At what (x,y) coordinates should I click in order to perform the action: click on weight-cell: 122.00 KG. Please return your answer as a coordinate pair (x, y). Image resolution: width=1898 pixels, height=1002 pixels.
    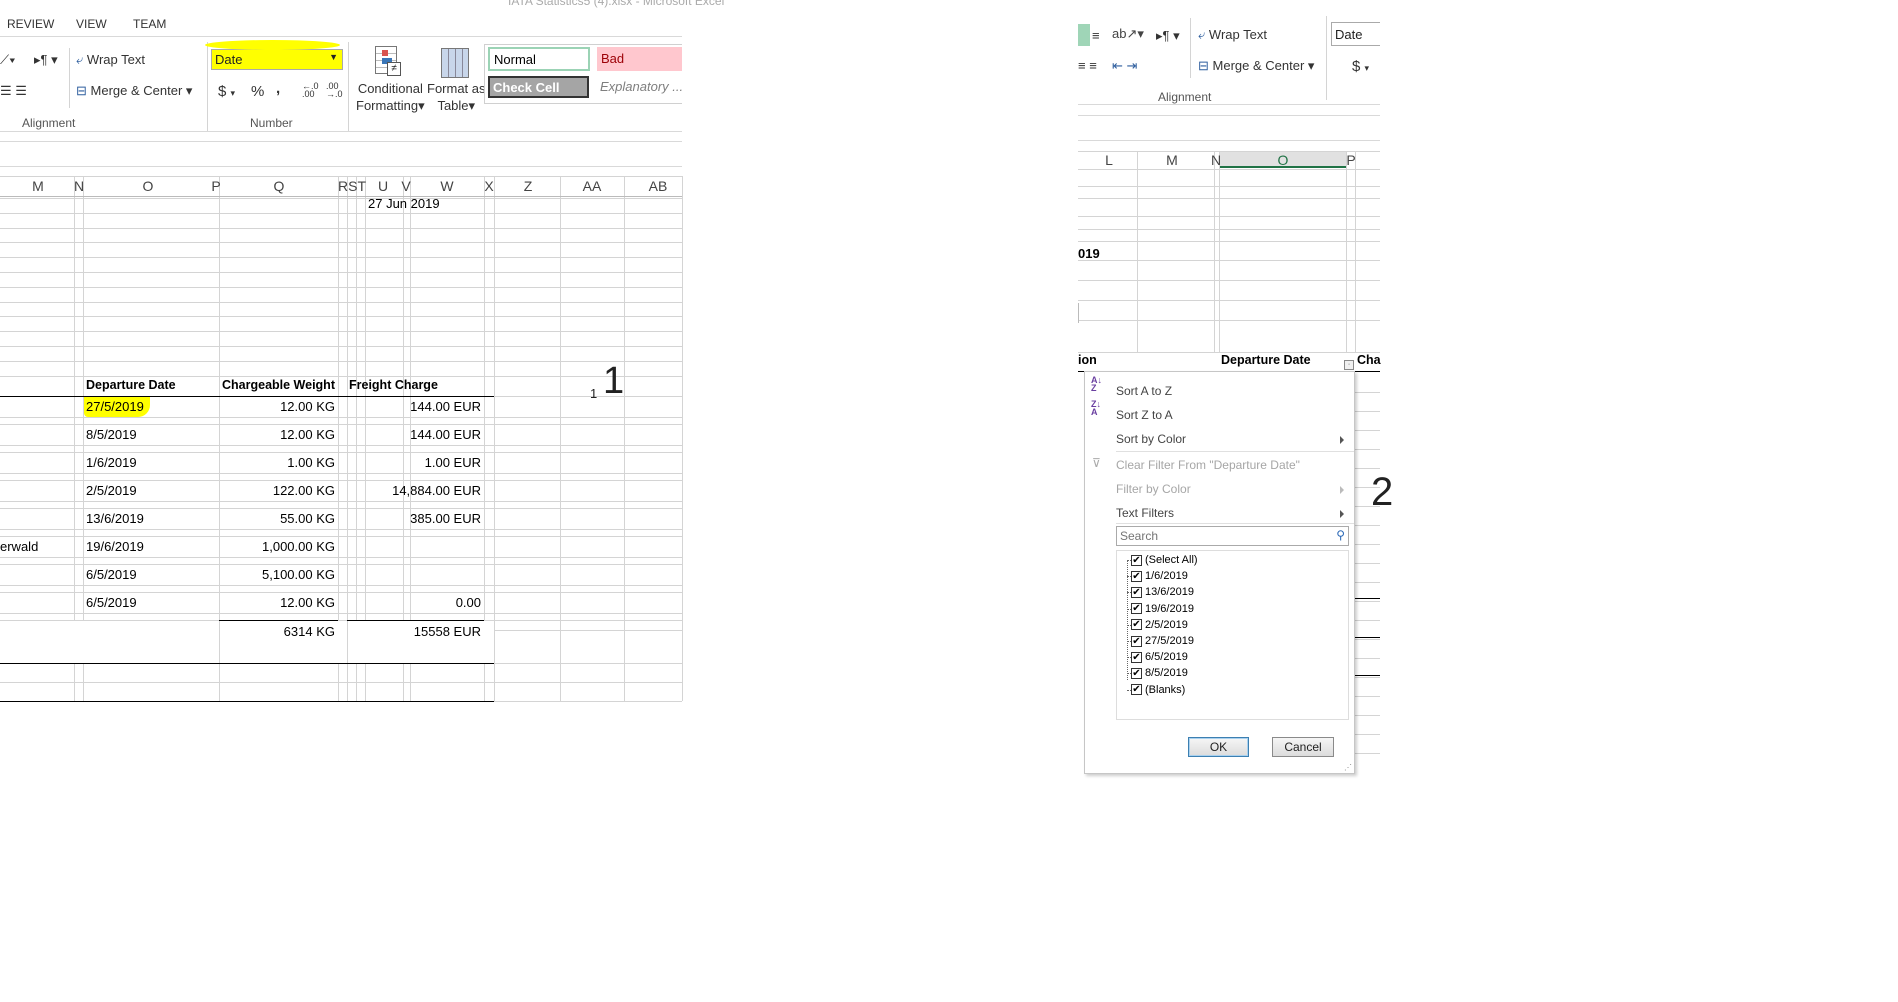
    Looking at the image, I should click on (277, 490).